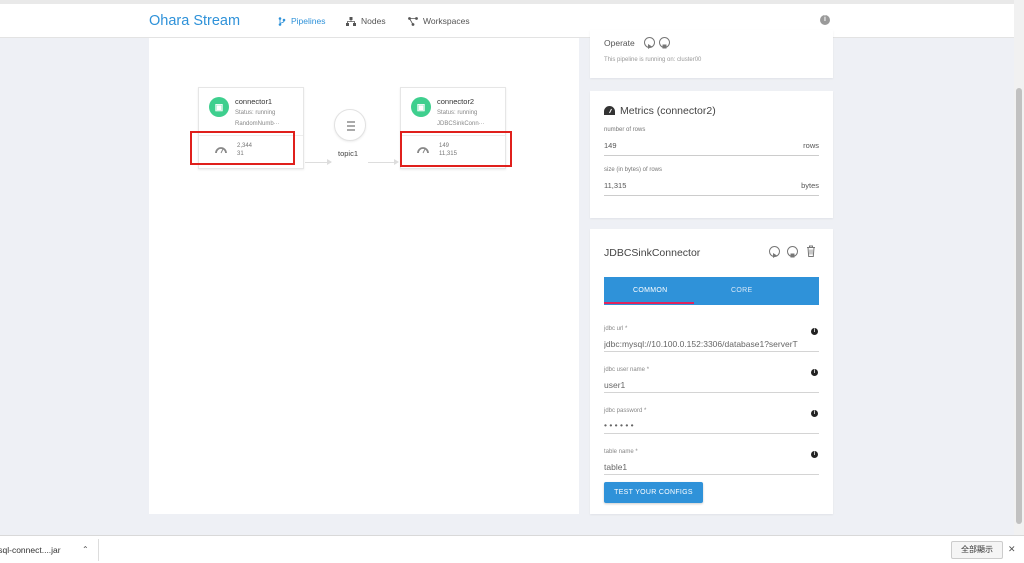  What do you see at coordinates (610, 145) in the screenshot?
I see `rows-value: 149` at bounding box center [610, 145].